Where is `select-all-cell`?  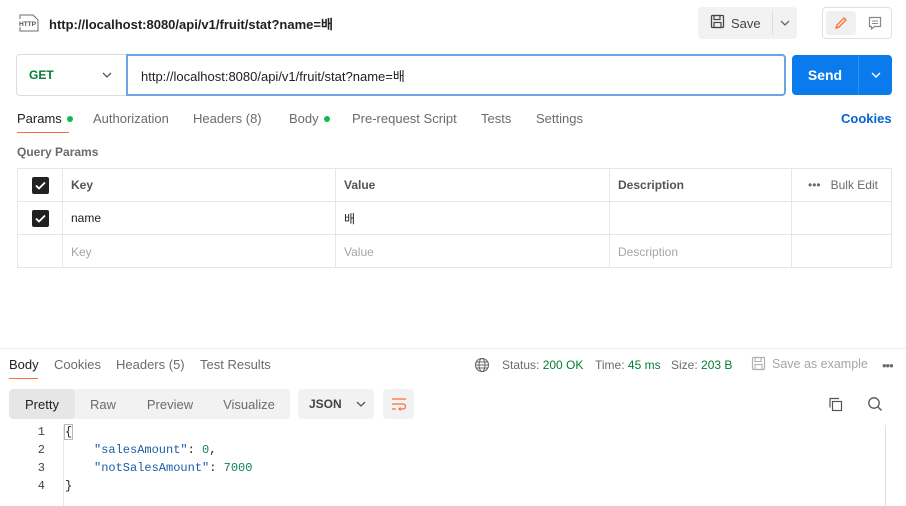 select-all-cell is located at coordinates (40, 185).